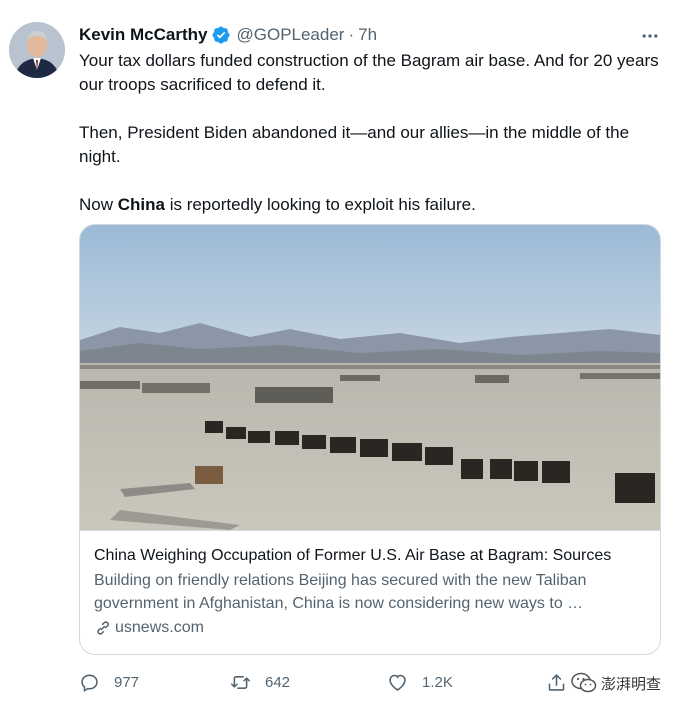 This screenshot has height=715, width=695. What do you see at coordinates (278, 682) in the screenshot?
I see `retweet-count: 642` at bounding box center [278, 682].